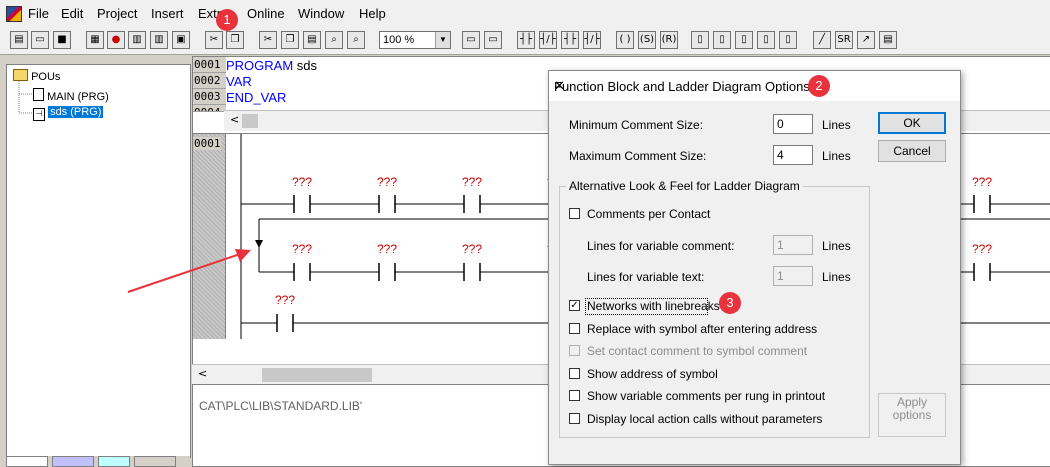  What do you see at coordinates (72, 13) in the screenshot?
I see `menu-edit: Edit` at bounding box center [72, 13].